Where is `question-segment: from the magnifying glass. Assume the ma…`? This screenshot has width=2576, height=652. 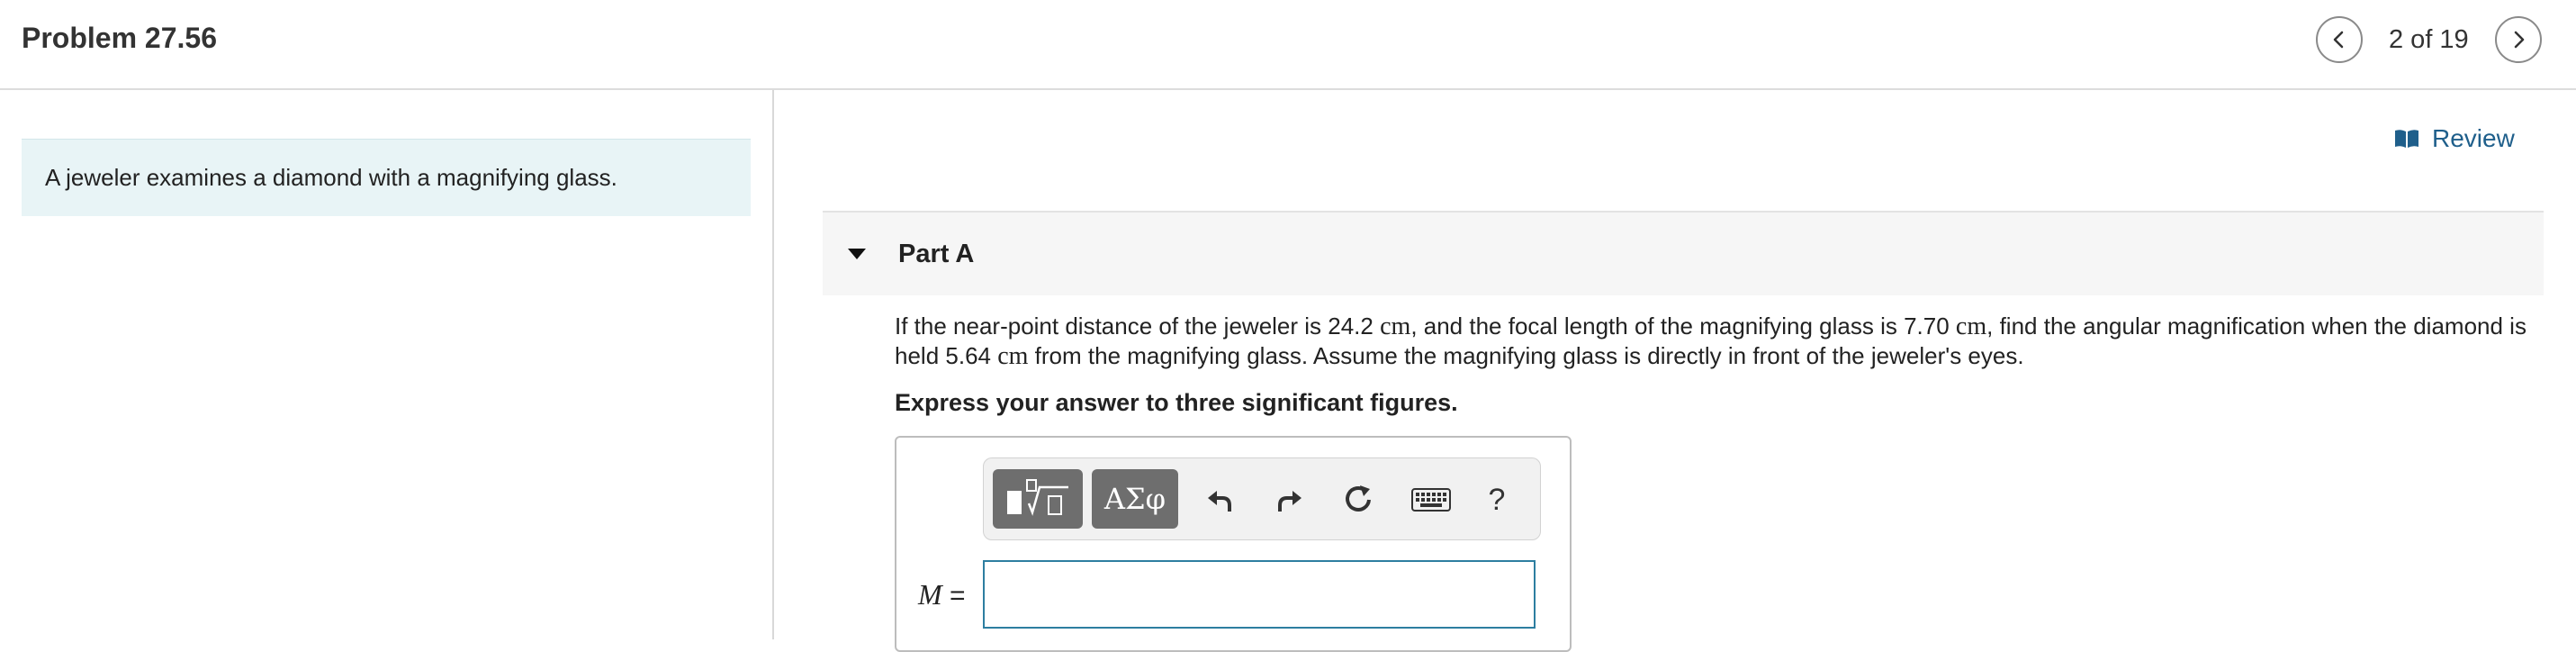
question-segment: from the magnifying glass. Assume the ma… is located at coordinates (1526, 355).